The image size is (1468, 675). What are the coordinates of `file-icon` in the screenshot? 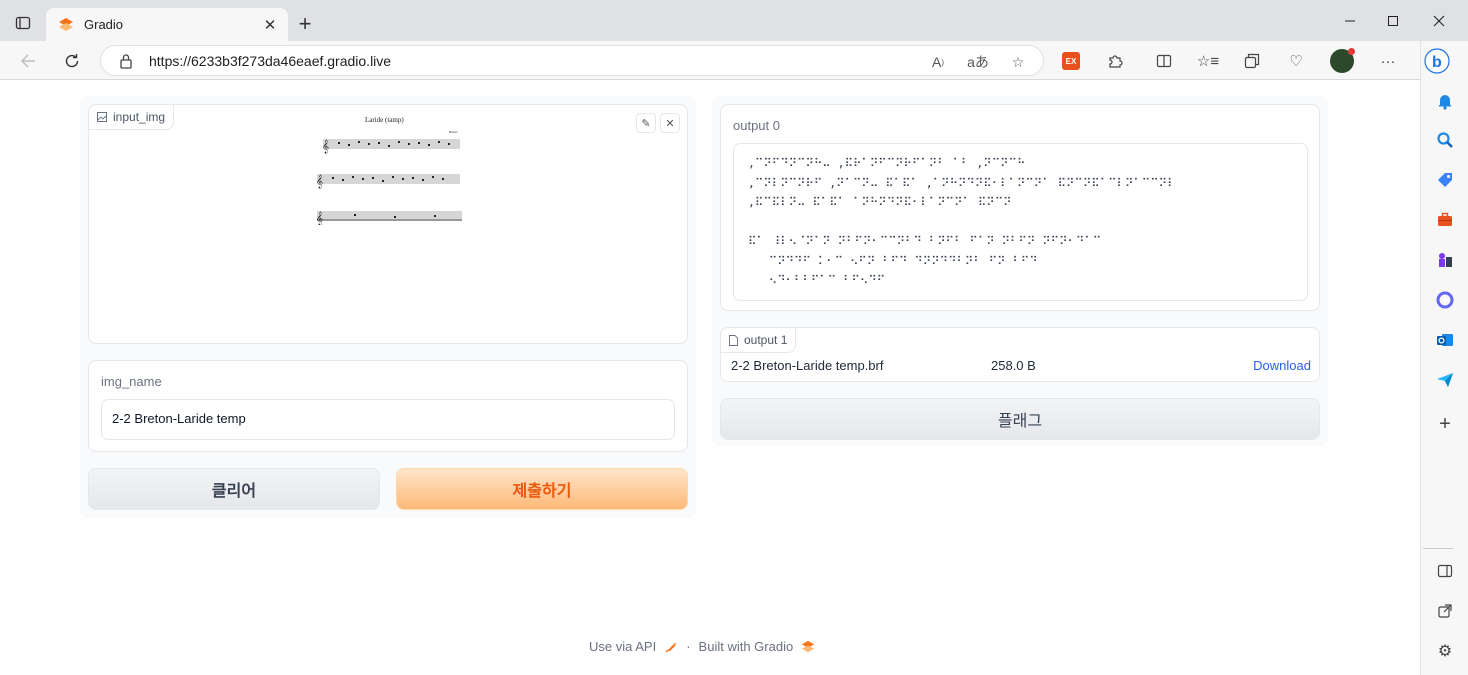 It's located at (733, 340).